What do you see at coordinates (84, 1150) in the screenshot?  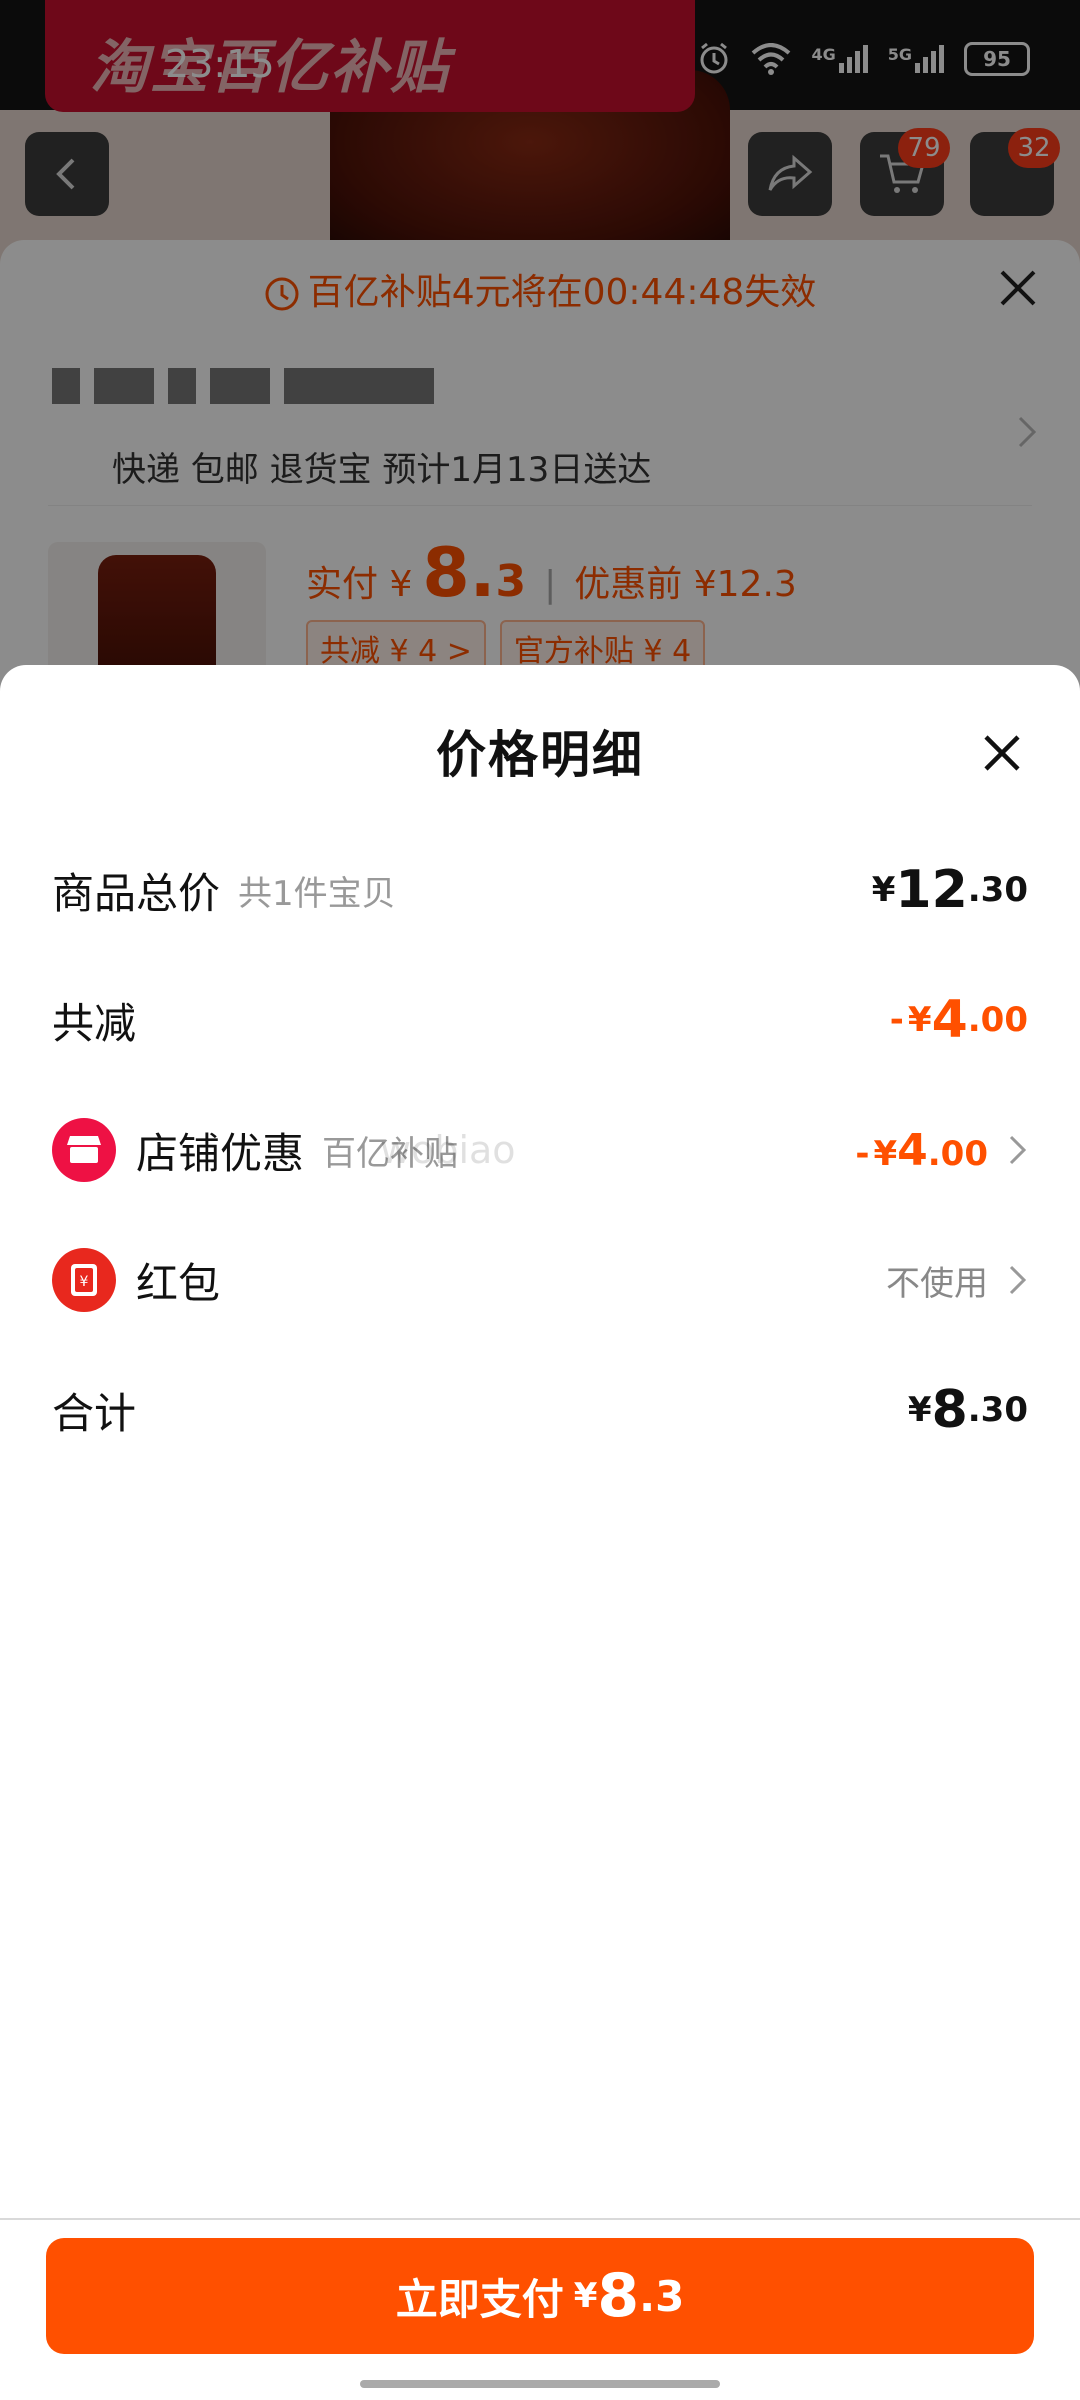 I see `shop-icon` at bounding box center [84, 1150].